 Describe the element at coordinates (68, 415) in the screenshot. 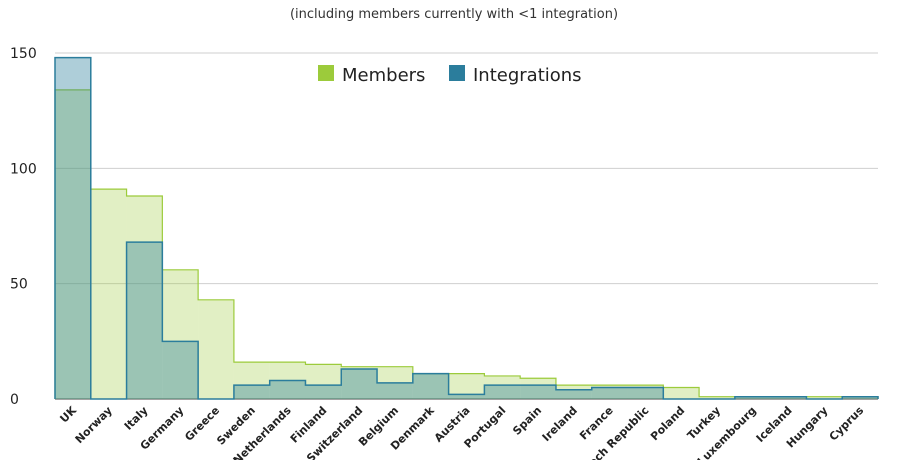

I see `x-tick-label: UK` at that location.